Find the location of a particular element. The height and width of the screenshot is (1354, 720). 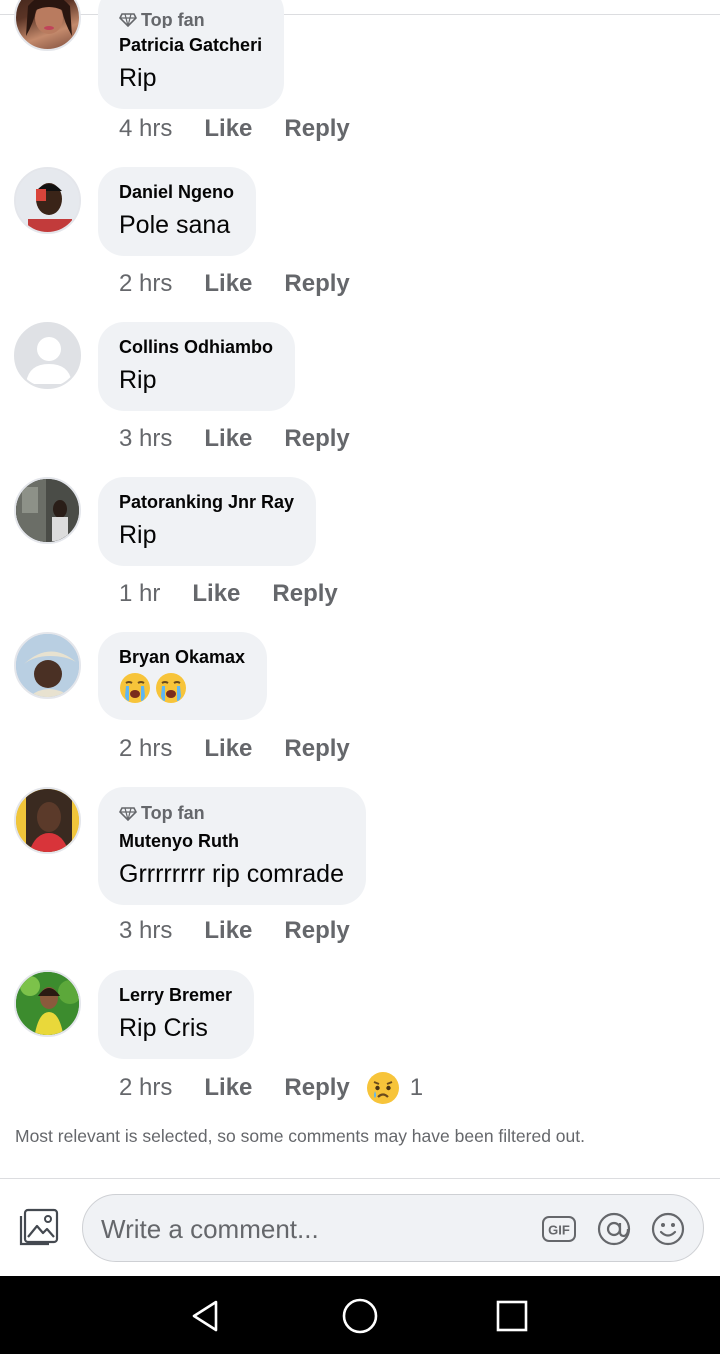

comment-text: Pole sana is located at coordinates (175, 225).